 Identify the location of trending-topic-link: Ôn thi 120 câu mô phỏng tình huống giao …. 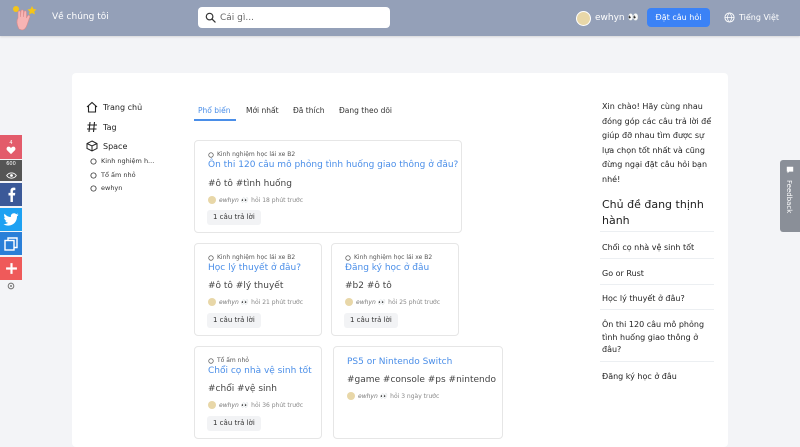
(658, 338).